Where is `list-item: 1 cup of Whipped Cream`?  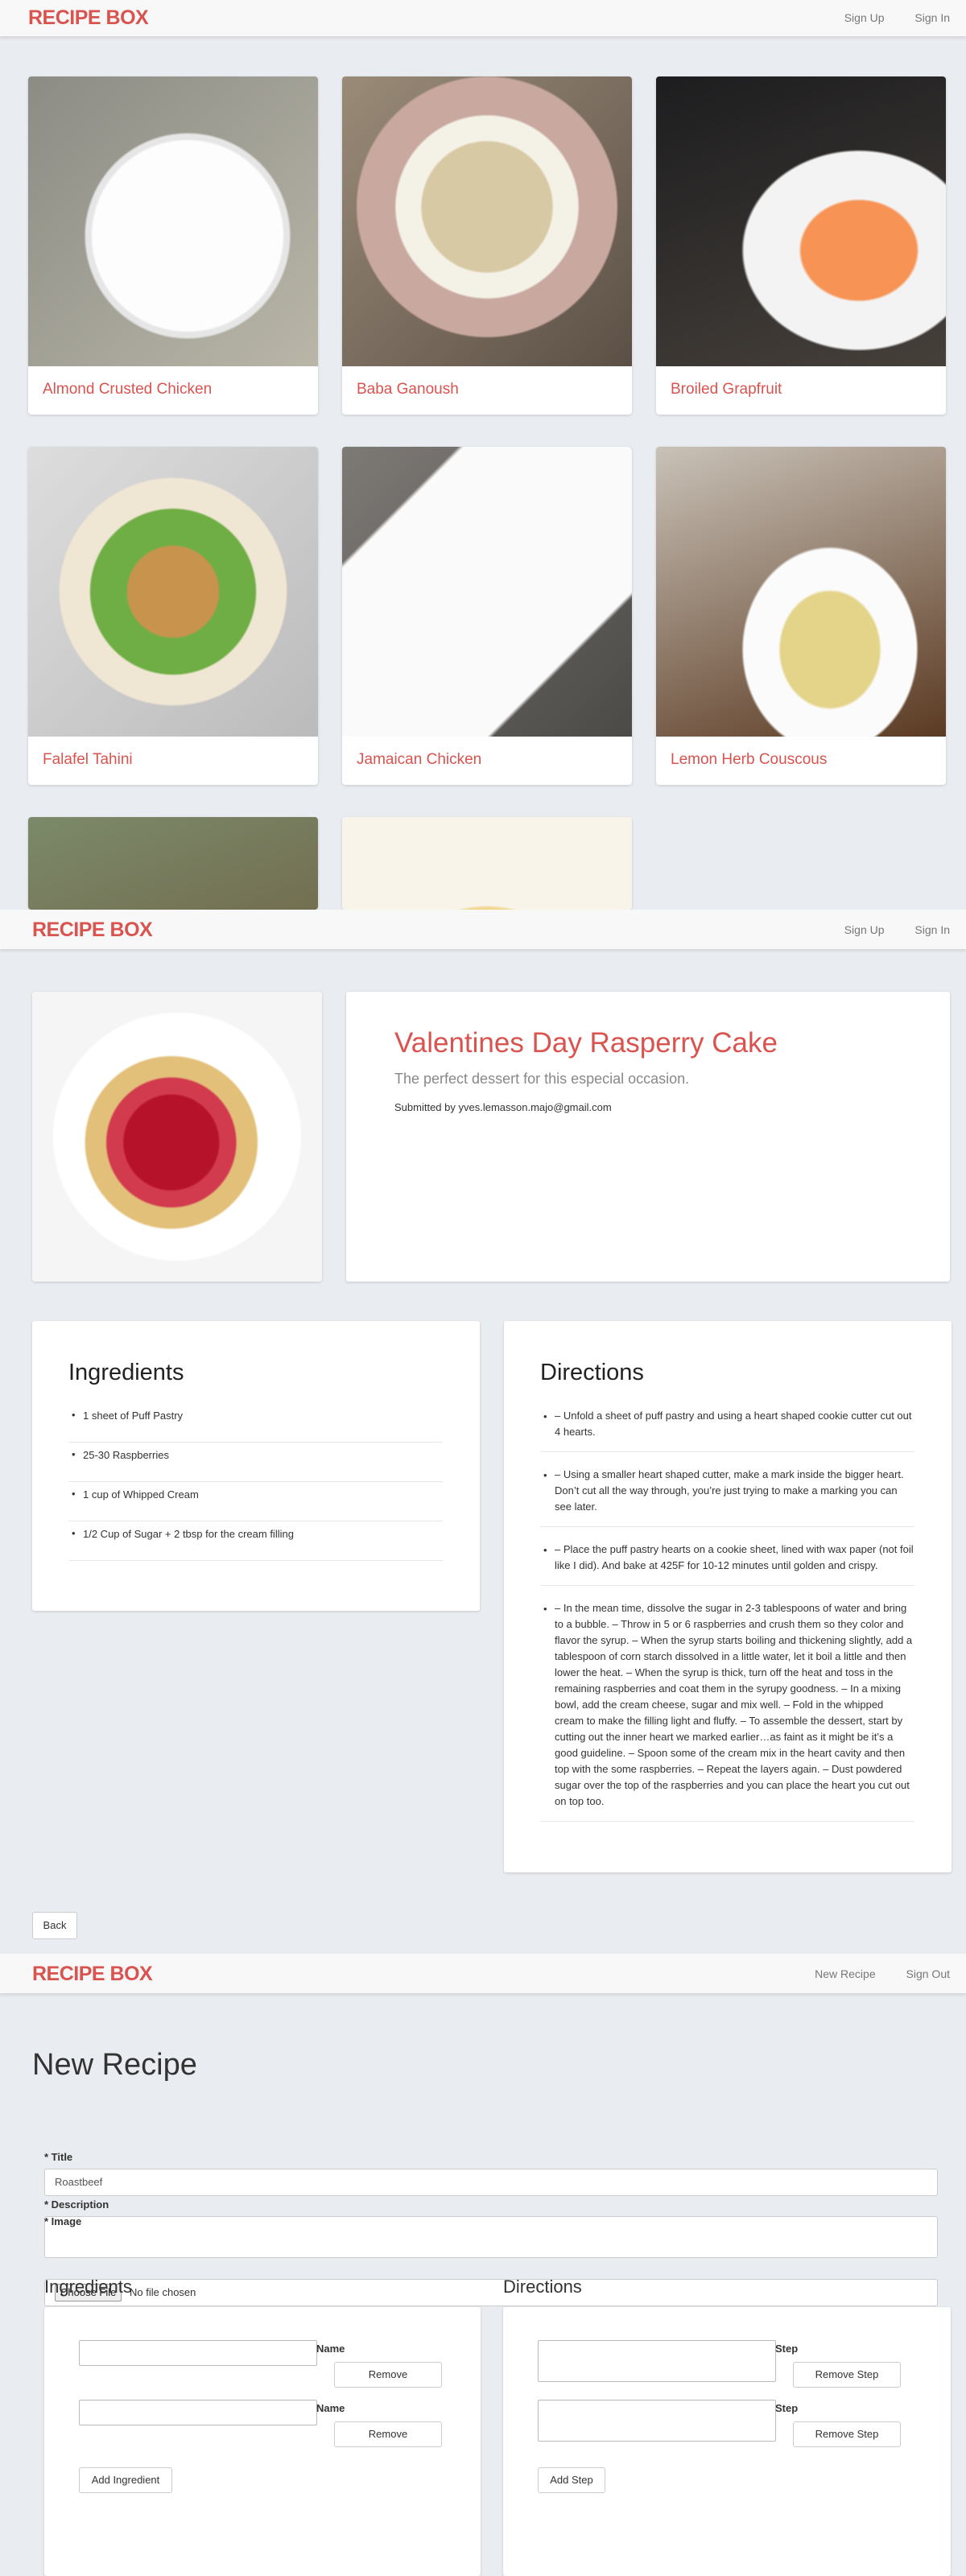
list-item: 1 cup of Whipped Cream is located at coordinates (255, 1501).